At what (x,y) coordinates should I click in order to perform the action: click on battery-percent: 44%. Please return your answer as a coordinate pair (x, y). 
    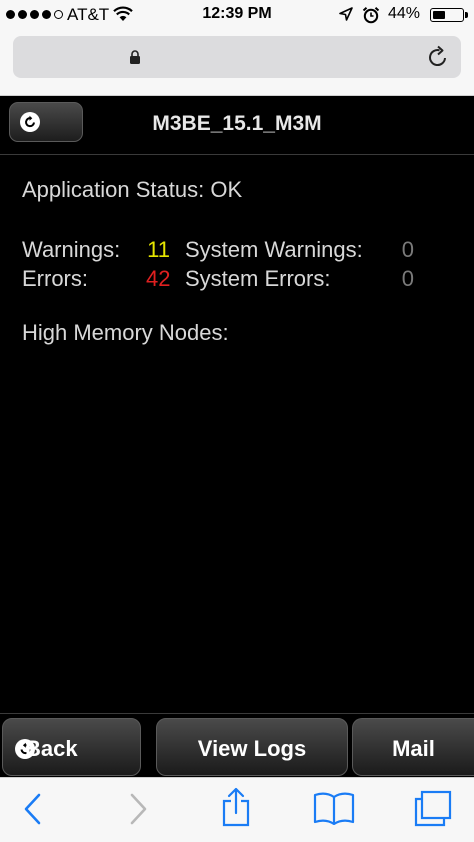
    Looking at the image, I should click on (404, 13).